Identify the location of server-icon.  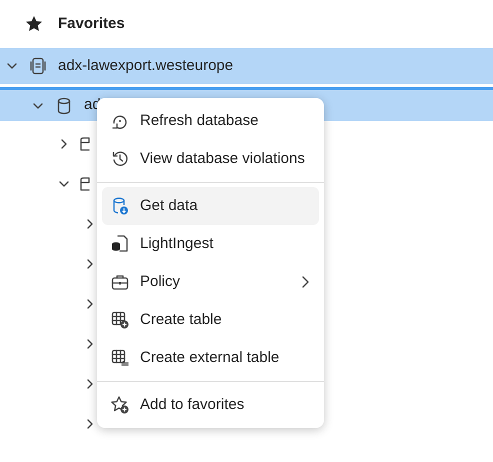
(38, 66).